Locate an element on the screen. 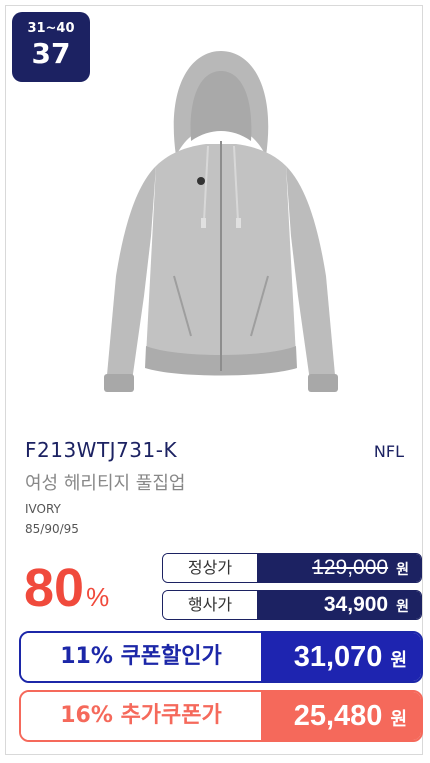 This screenshot has height=763, width=430. rank-range: 31~40 is located at coordinates (51, 28).